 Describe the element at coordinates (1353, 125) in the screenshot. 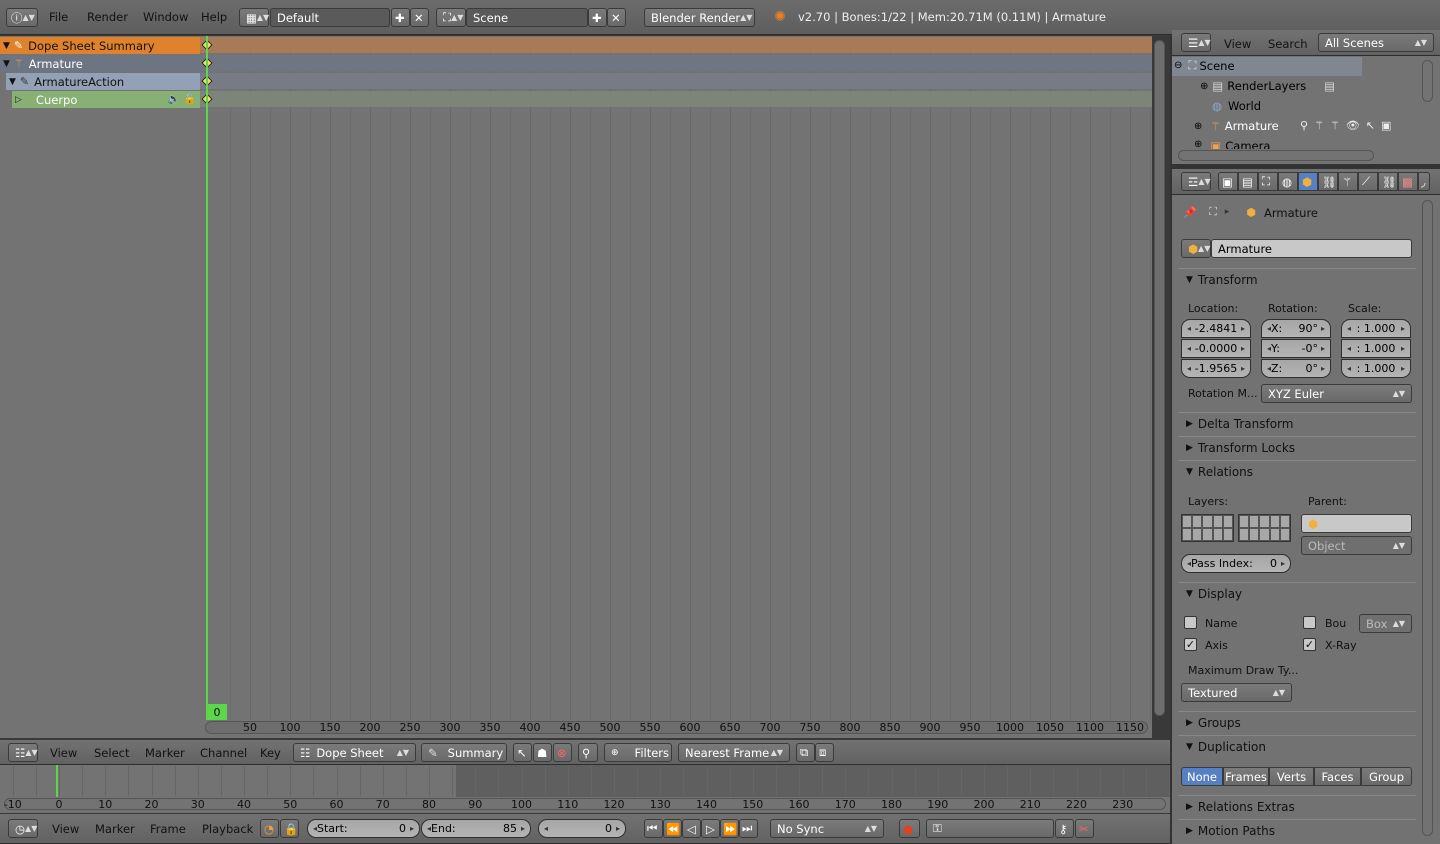

I see `eye-icon: 👁` at that location.